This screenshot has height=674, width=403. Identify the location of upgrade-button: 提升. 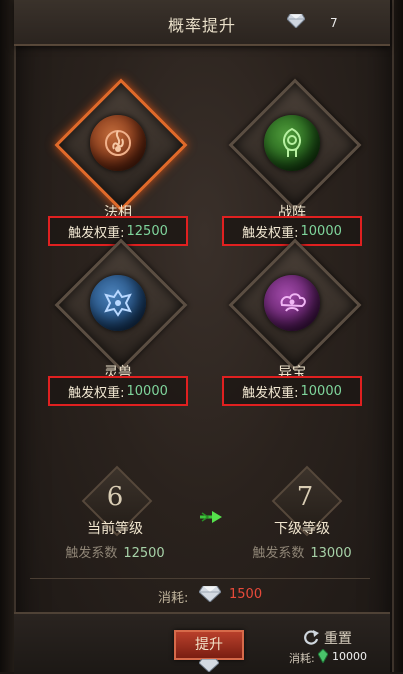
(209, 645).